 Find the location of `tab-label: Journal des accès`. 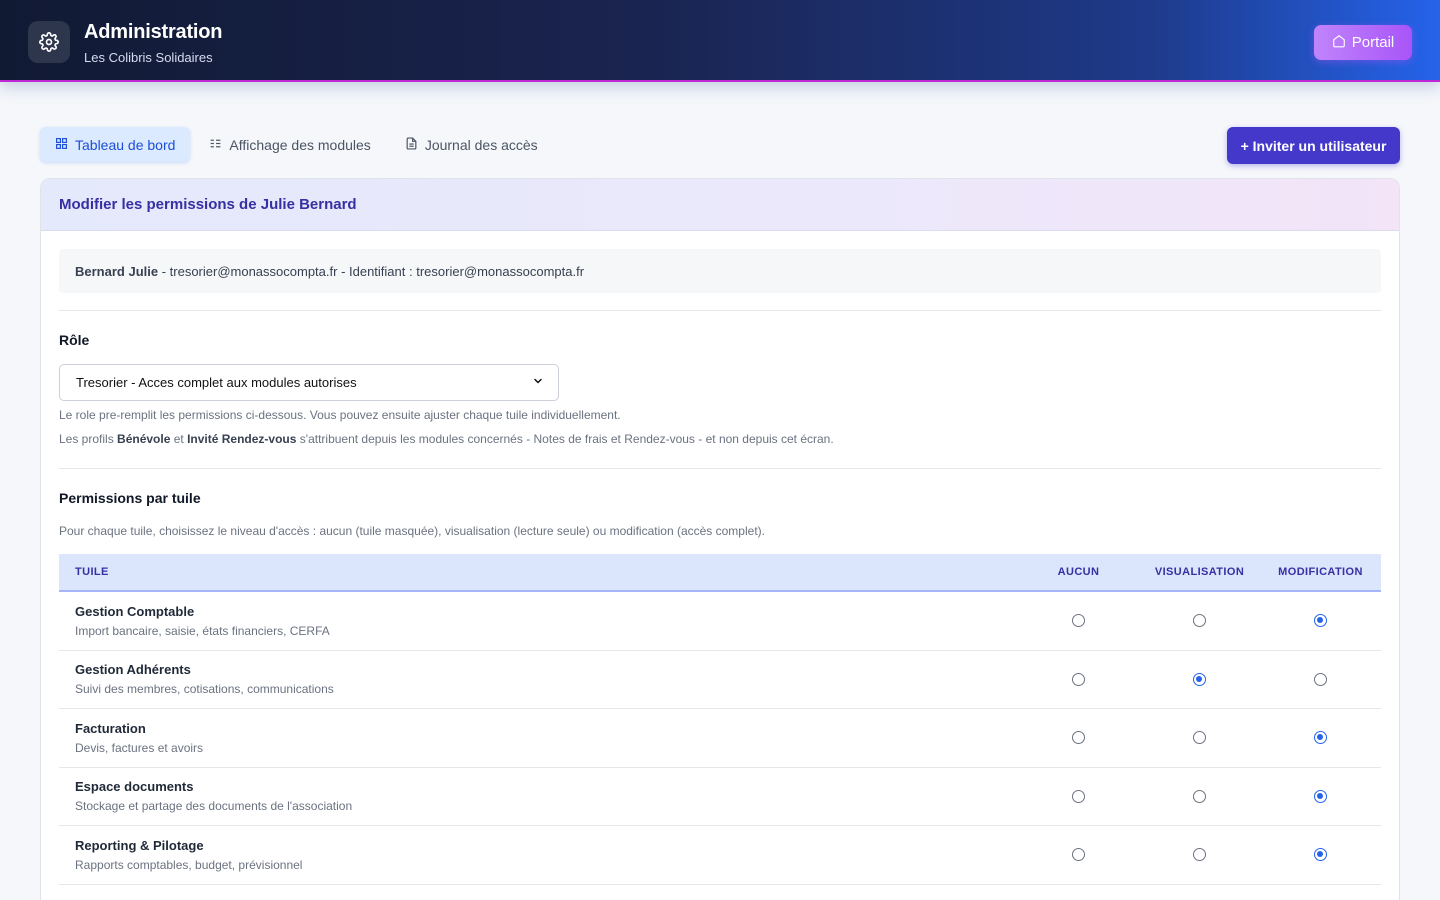

tab-label: Journal des accès is located at coordinates (481, 144).